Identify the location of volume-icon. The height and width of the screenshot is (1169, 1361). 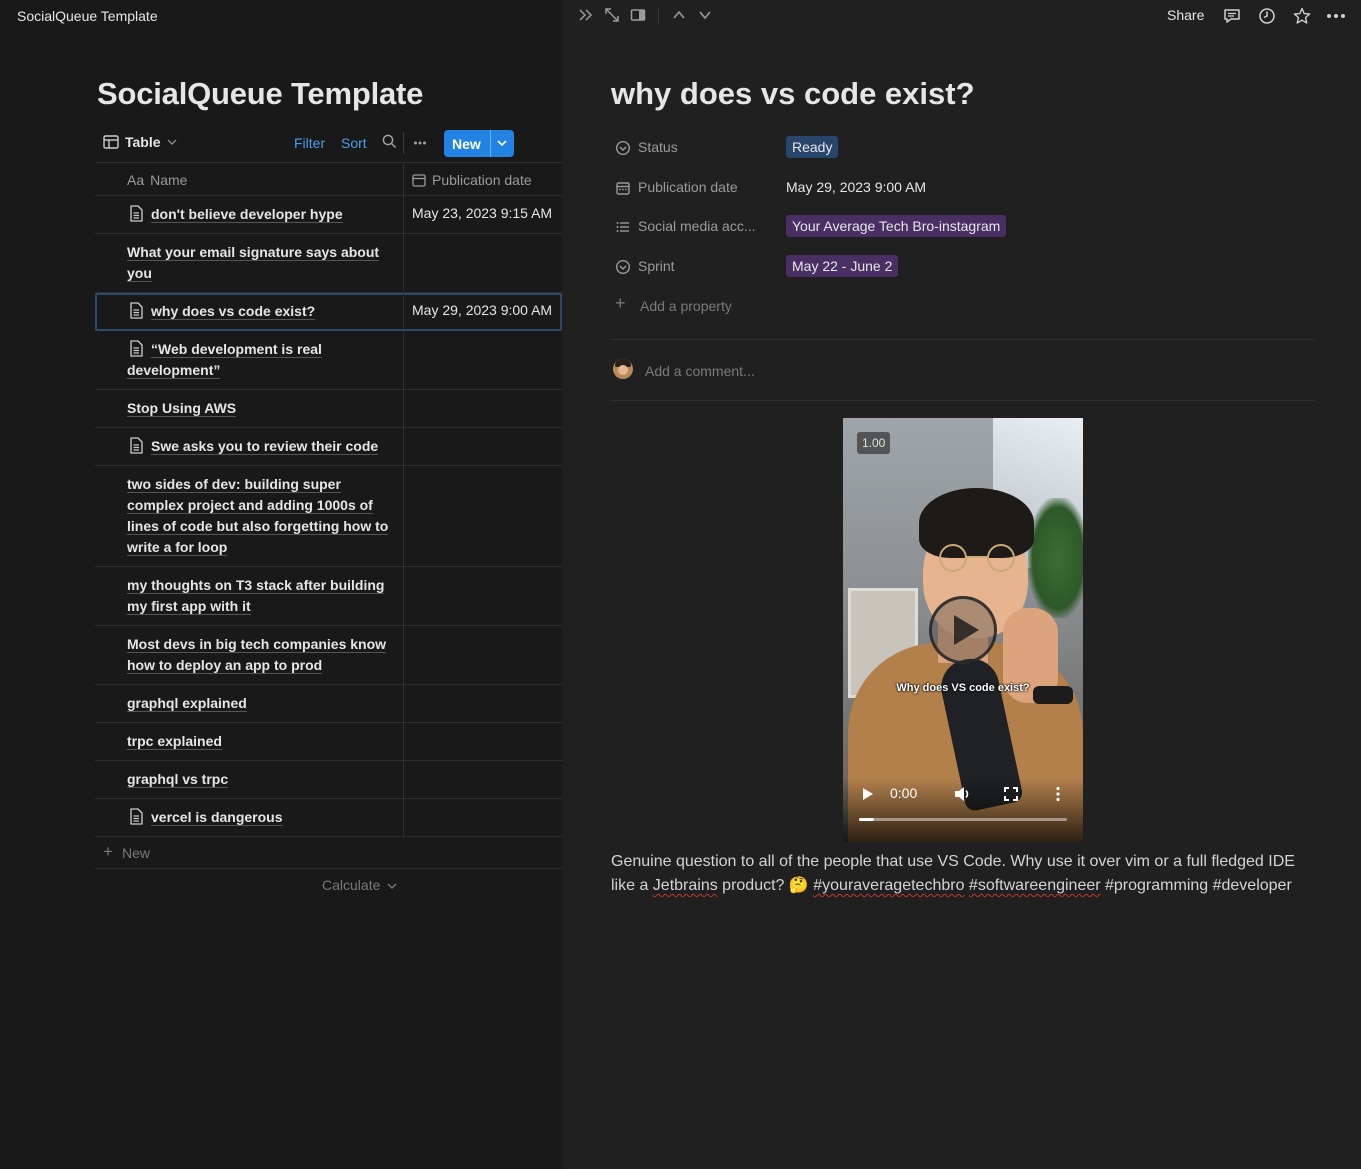
(963, 796).